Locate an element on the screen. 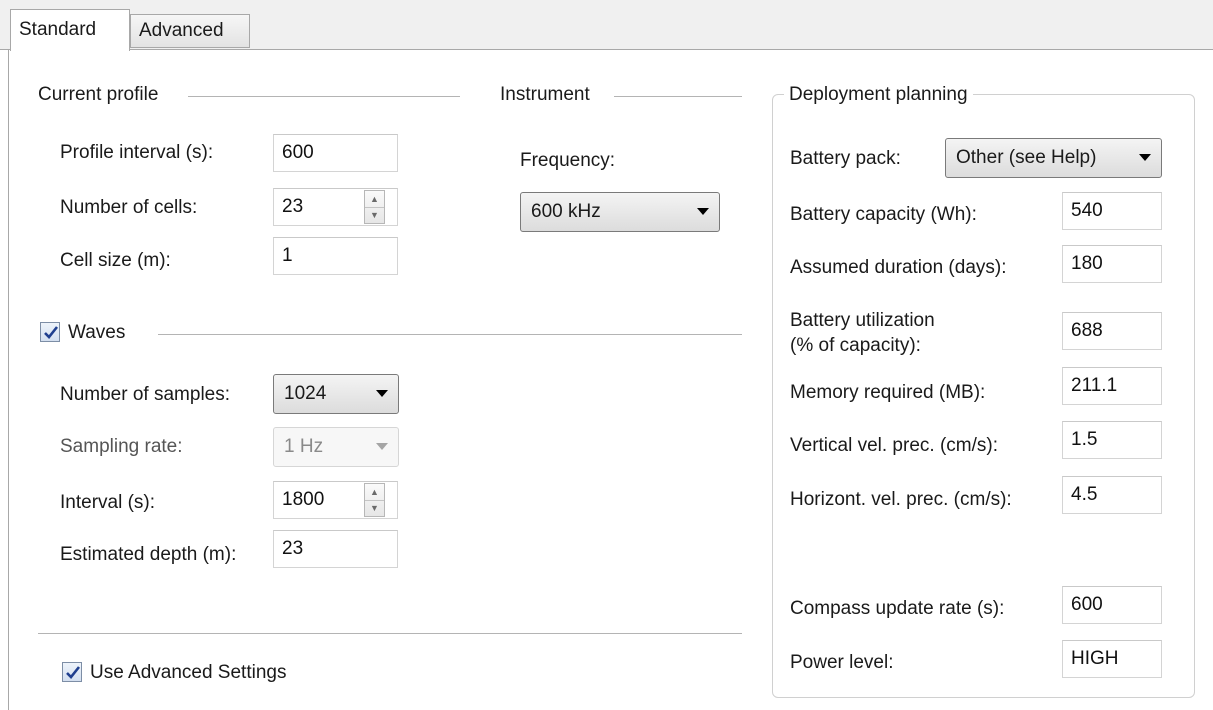  instrument-divider is located at coordinates (678, 96).